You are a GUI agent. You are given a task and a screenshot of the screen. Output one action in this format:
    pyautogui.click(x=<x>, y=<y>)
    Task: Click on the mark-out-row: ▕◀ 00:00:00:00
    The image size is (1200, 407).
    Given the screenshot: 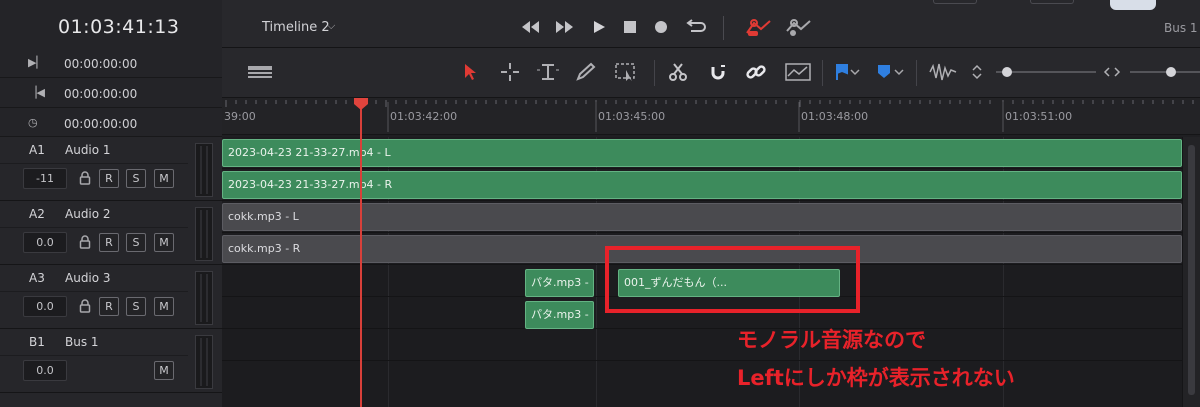 What is the action you would take?
    pyautogui.click(x=111, y=93)
    